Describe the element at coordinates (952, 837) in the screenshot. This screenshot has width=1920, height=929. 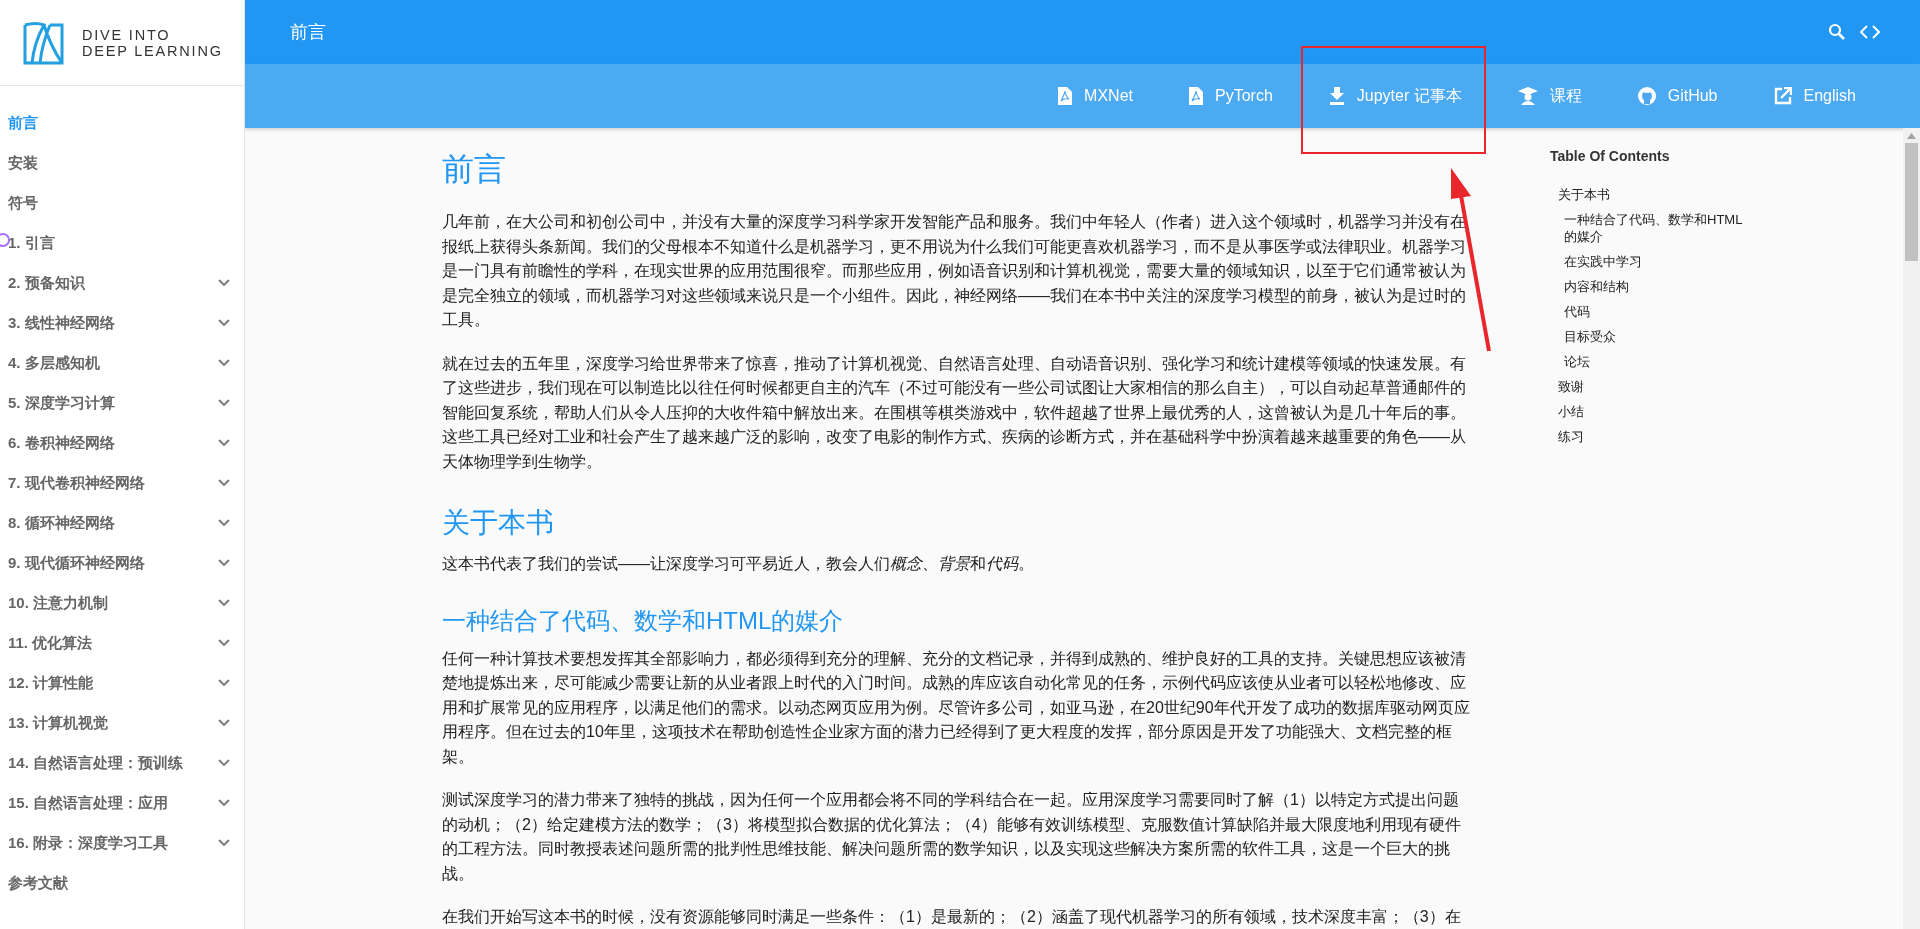
I see `paragraph: 测试深度学习的潜力带来了独特的挑战，因为任何一个应用都会将不同的学科结合在一起。应用深度学习需要同时了解（1）以特定方式提出问题的动机；（2）给定建模方法的数学；（3）将模型拟合数据的优化算法；（4）能够有效训练模型、克服数值计算缺陷并最大限度地利用现有硬件的工程方法。同时教授表述问题所需的批判性思维技能、解决问题所需的数学知识，以及实现这些解决方案所需的软件工具，这是一个巨大的挑战。` at that location.